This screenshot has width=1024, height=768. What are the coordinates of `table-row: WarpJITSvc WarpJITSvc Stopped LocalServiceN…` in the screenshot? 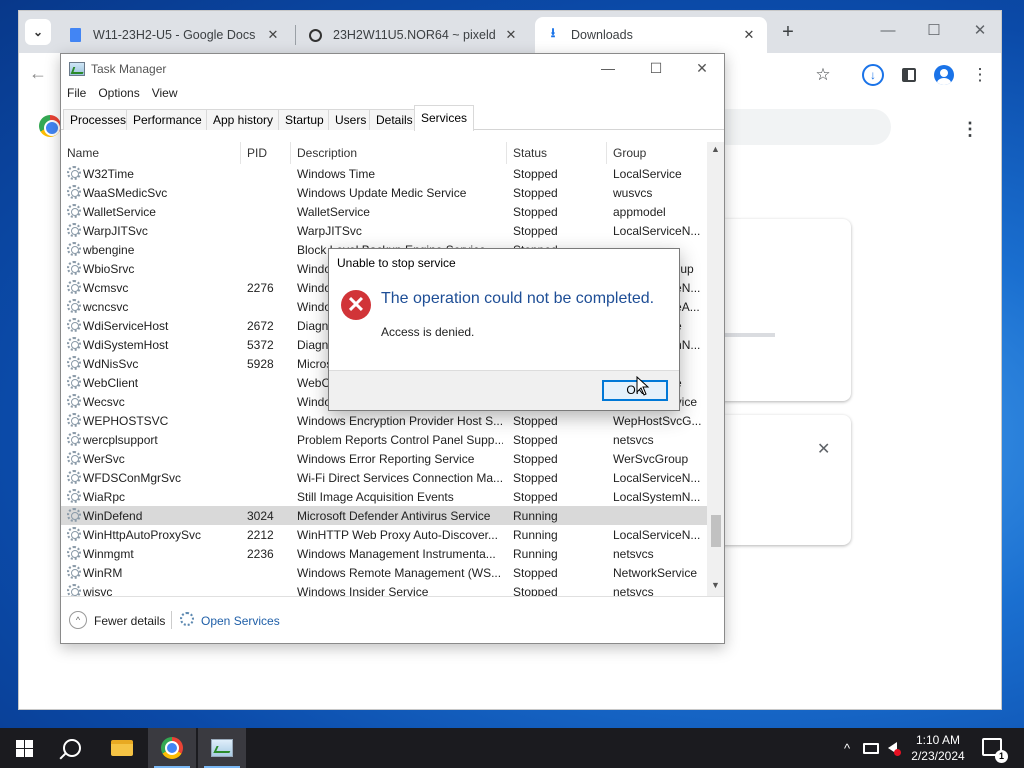 It's located at (384, 230).